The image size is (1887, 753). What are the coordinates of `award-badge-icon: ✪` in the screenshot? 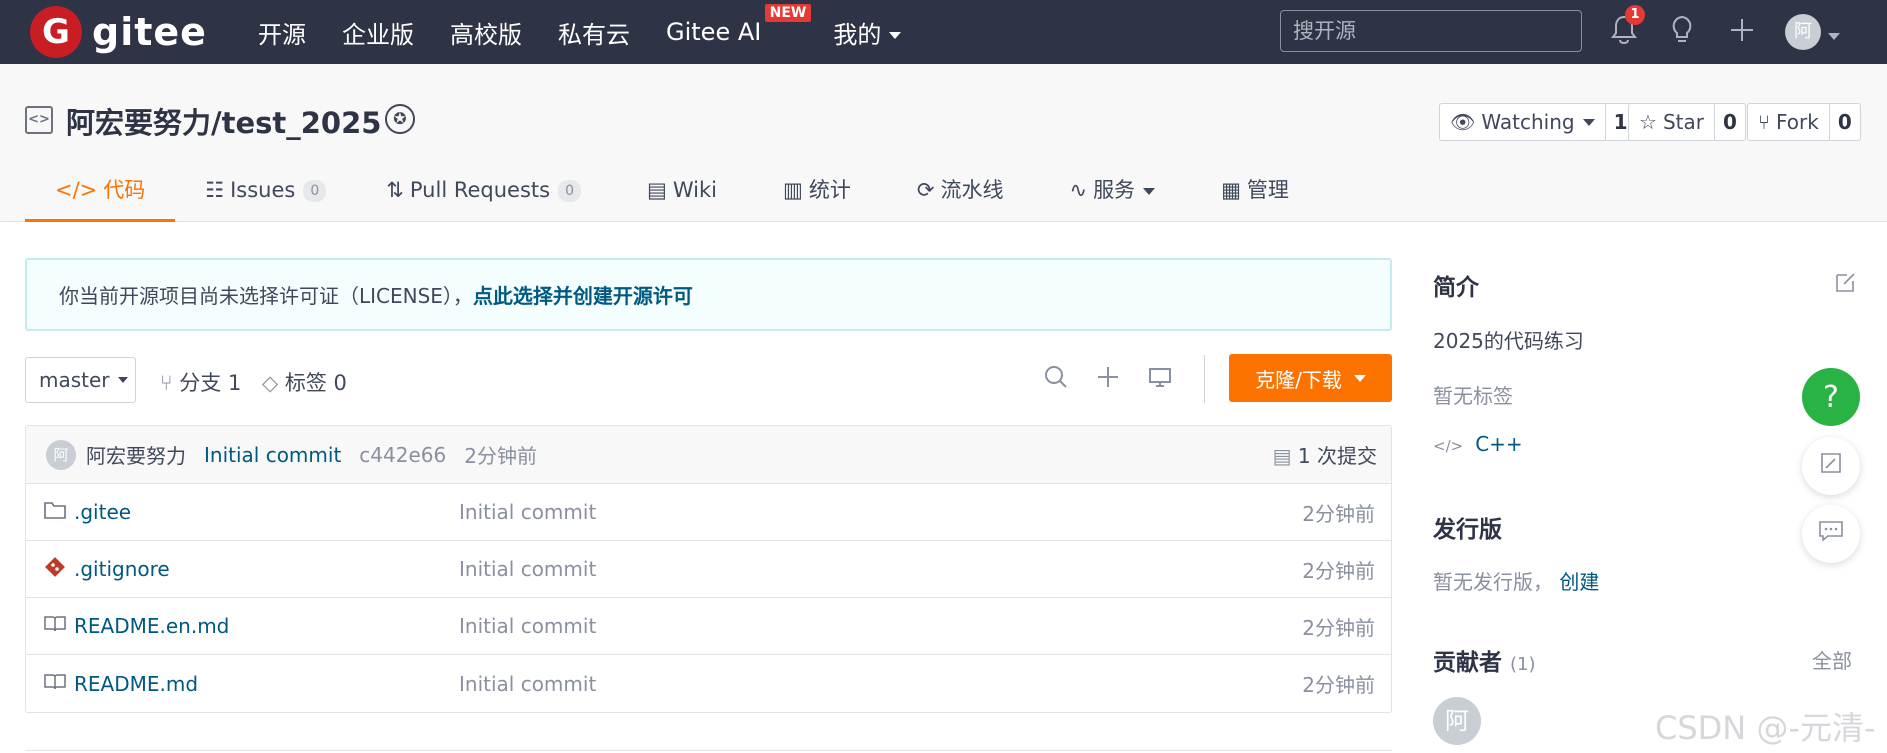 It's located at (400, 119).